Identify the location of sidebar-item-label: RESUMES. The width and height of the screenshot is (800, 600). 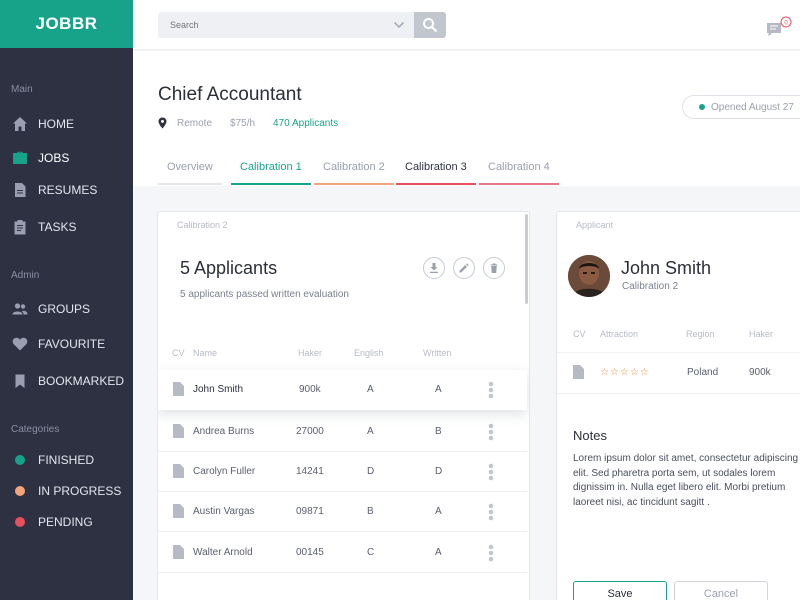
(68, 190).